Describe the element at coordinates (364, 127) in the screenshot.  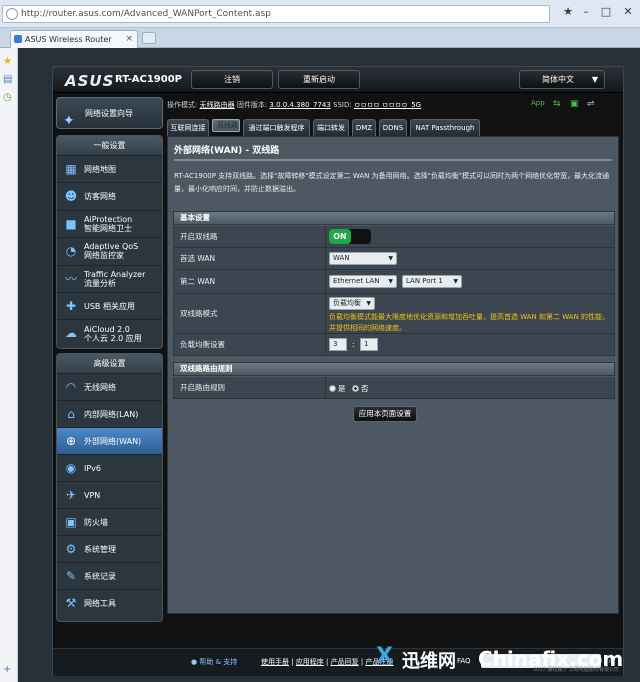
I see `tab-dmz: DMZ` at that location.